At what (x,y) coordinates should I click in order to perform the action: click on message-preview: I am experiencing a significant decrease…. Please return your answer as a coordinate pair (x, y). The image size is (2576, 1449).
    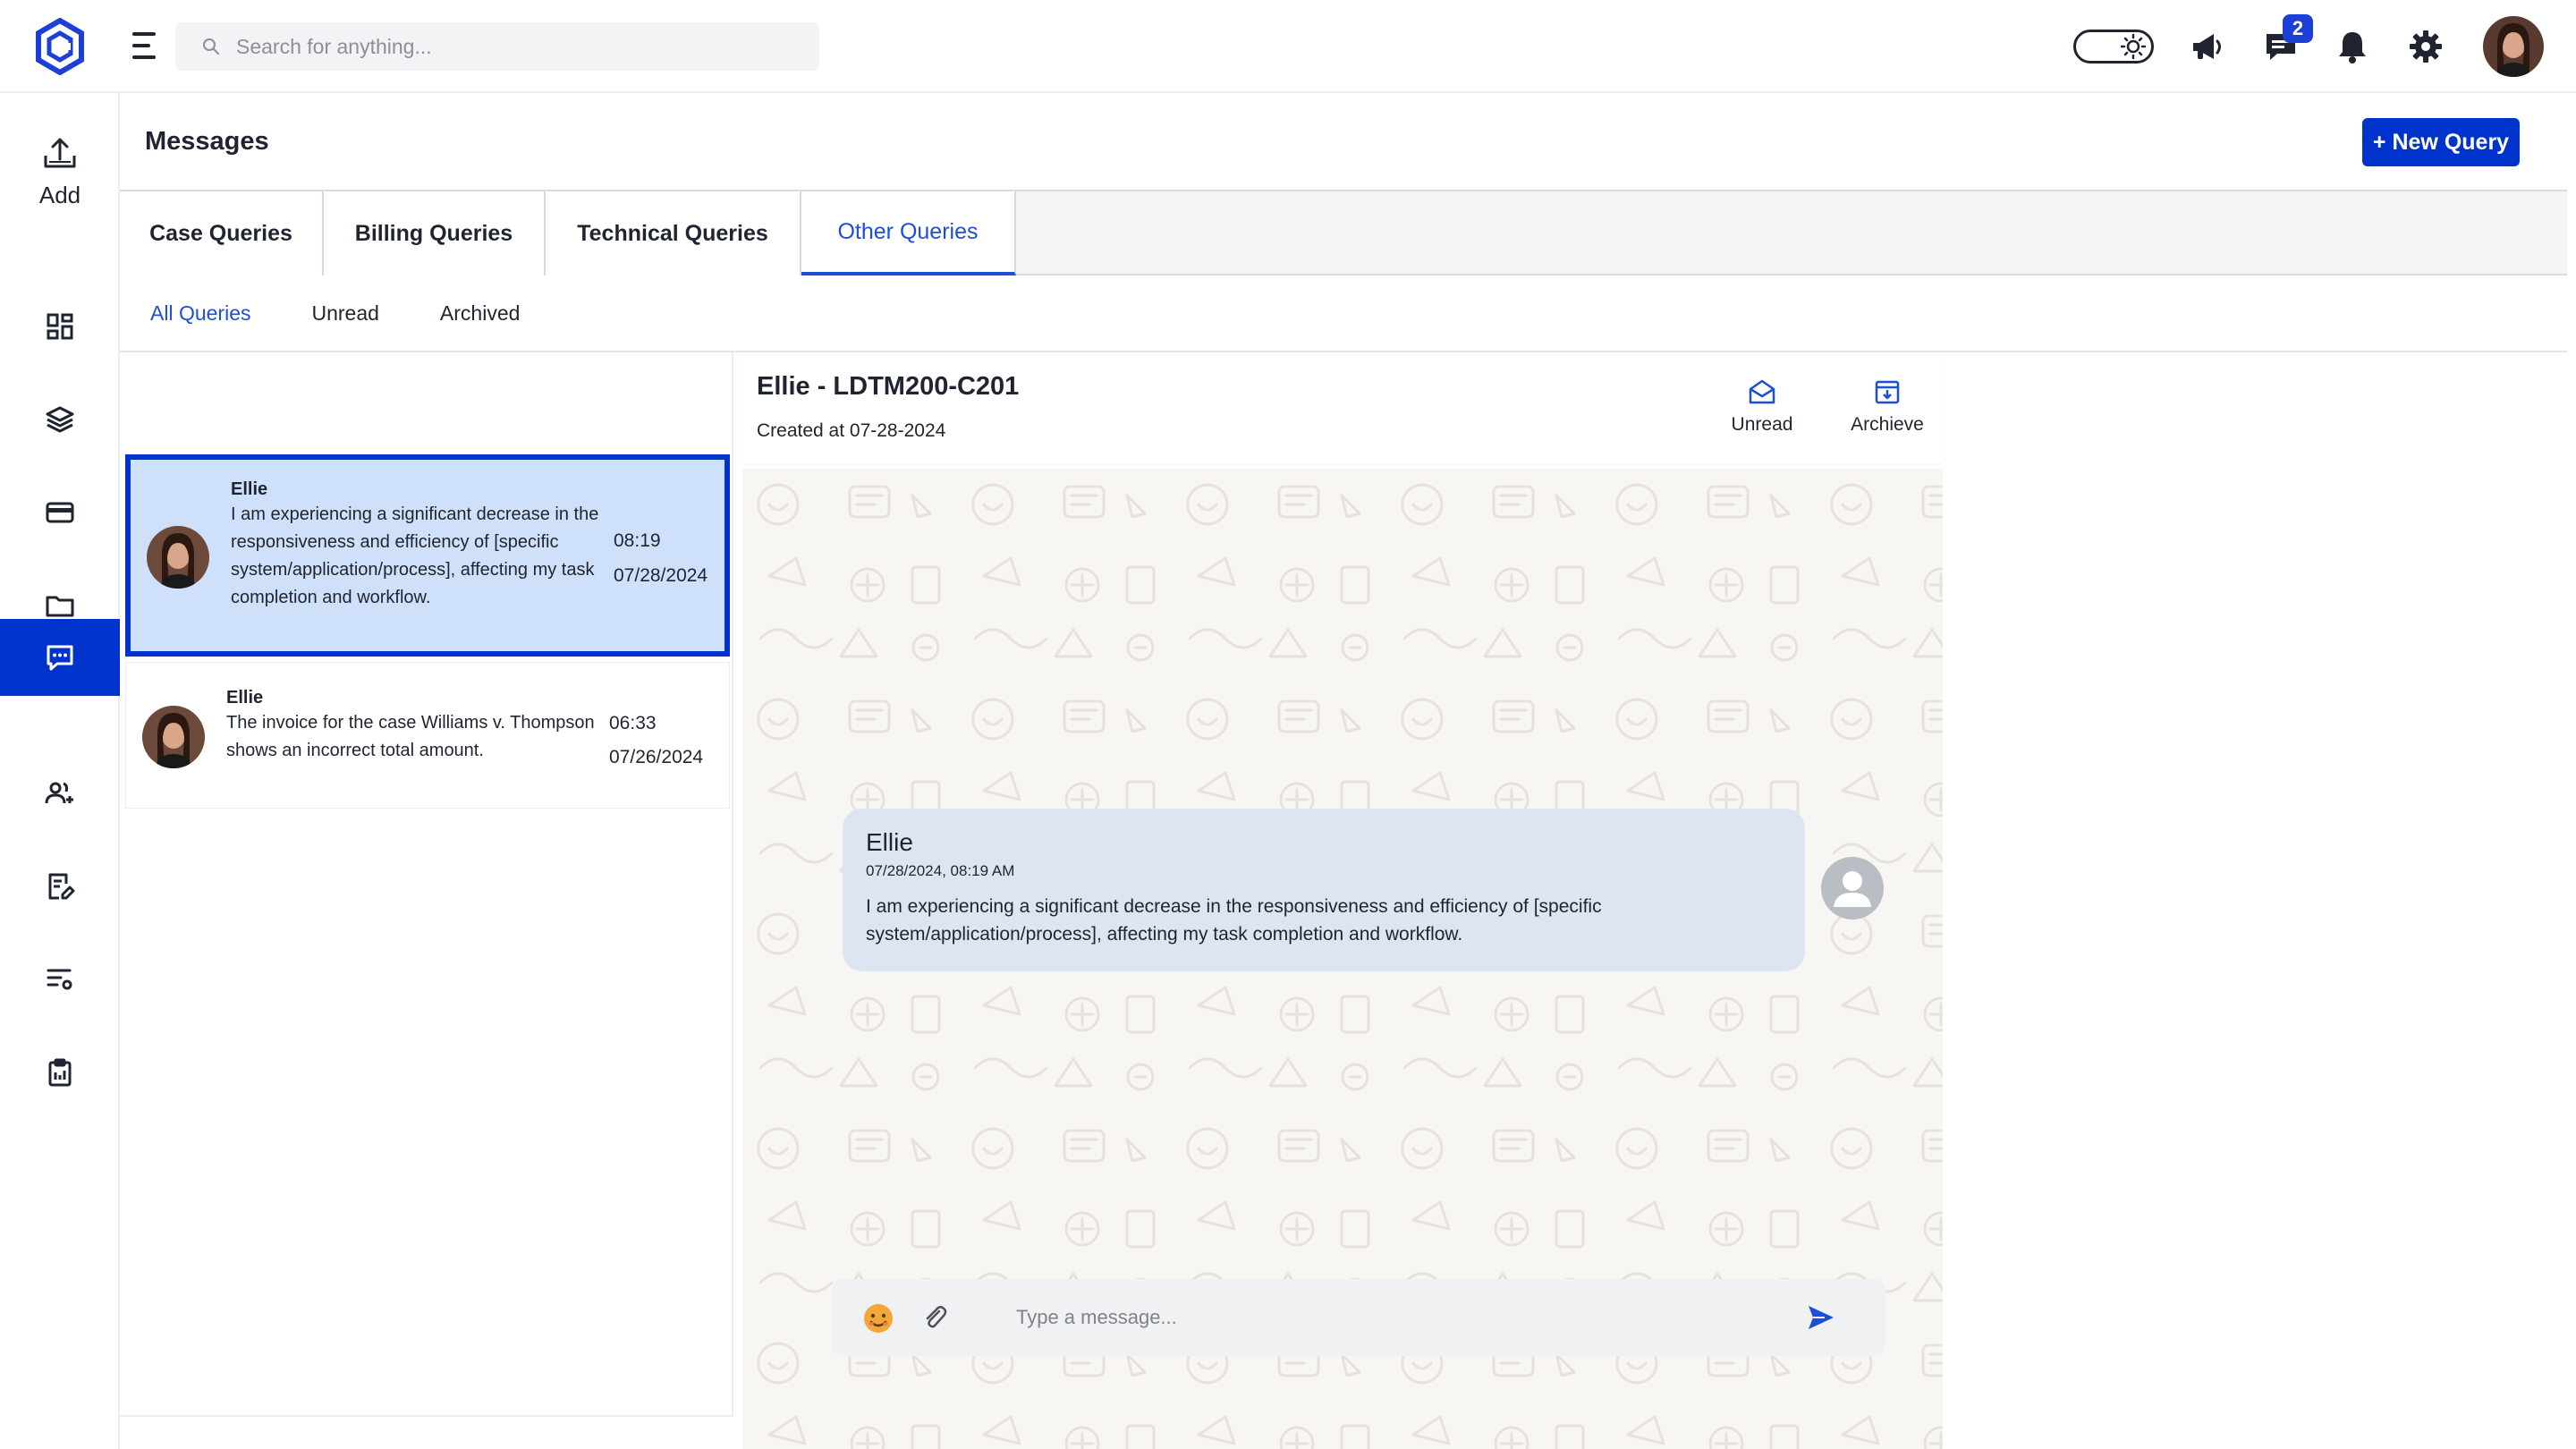
    Looking at the image, I should click on (415, 555).